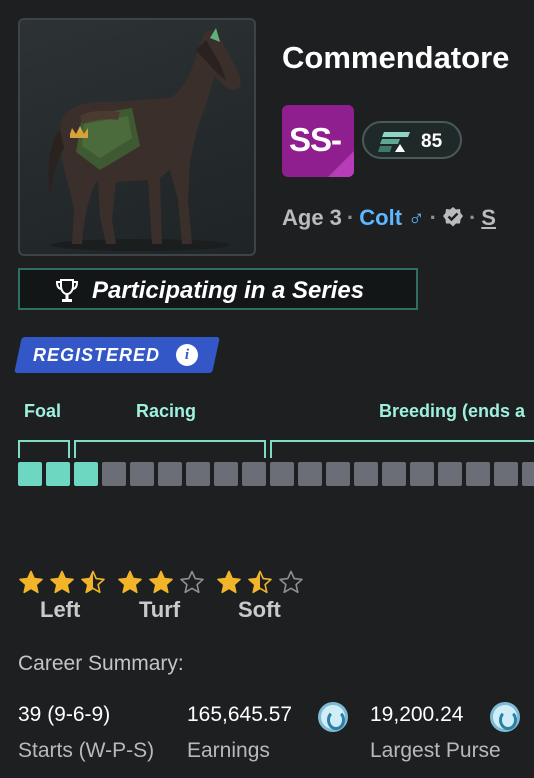  What do you see at coordinates (44, 449) in the screenshot?
I see `foal-bracket` at bounding box center [44, 449].